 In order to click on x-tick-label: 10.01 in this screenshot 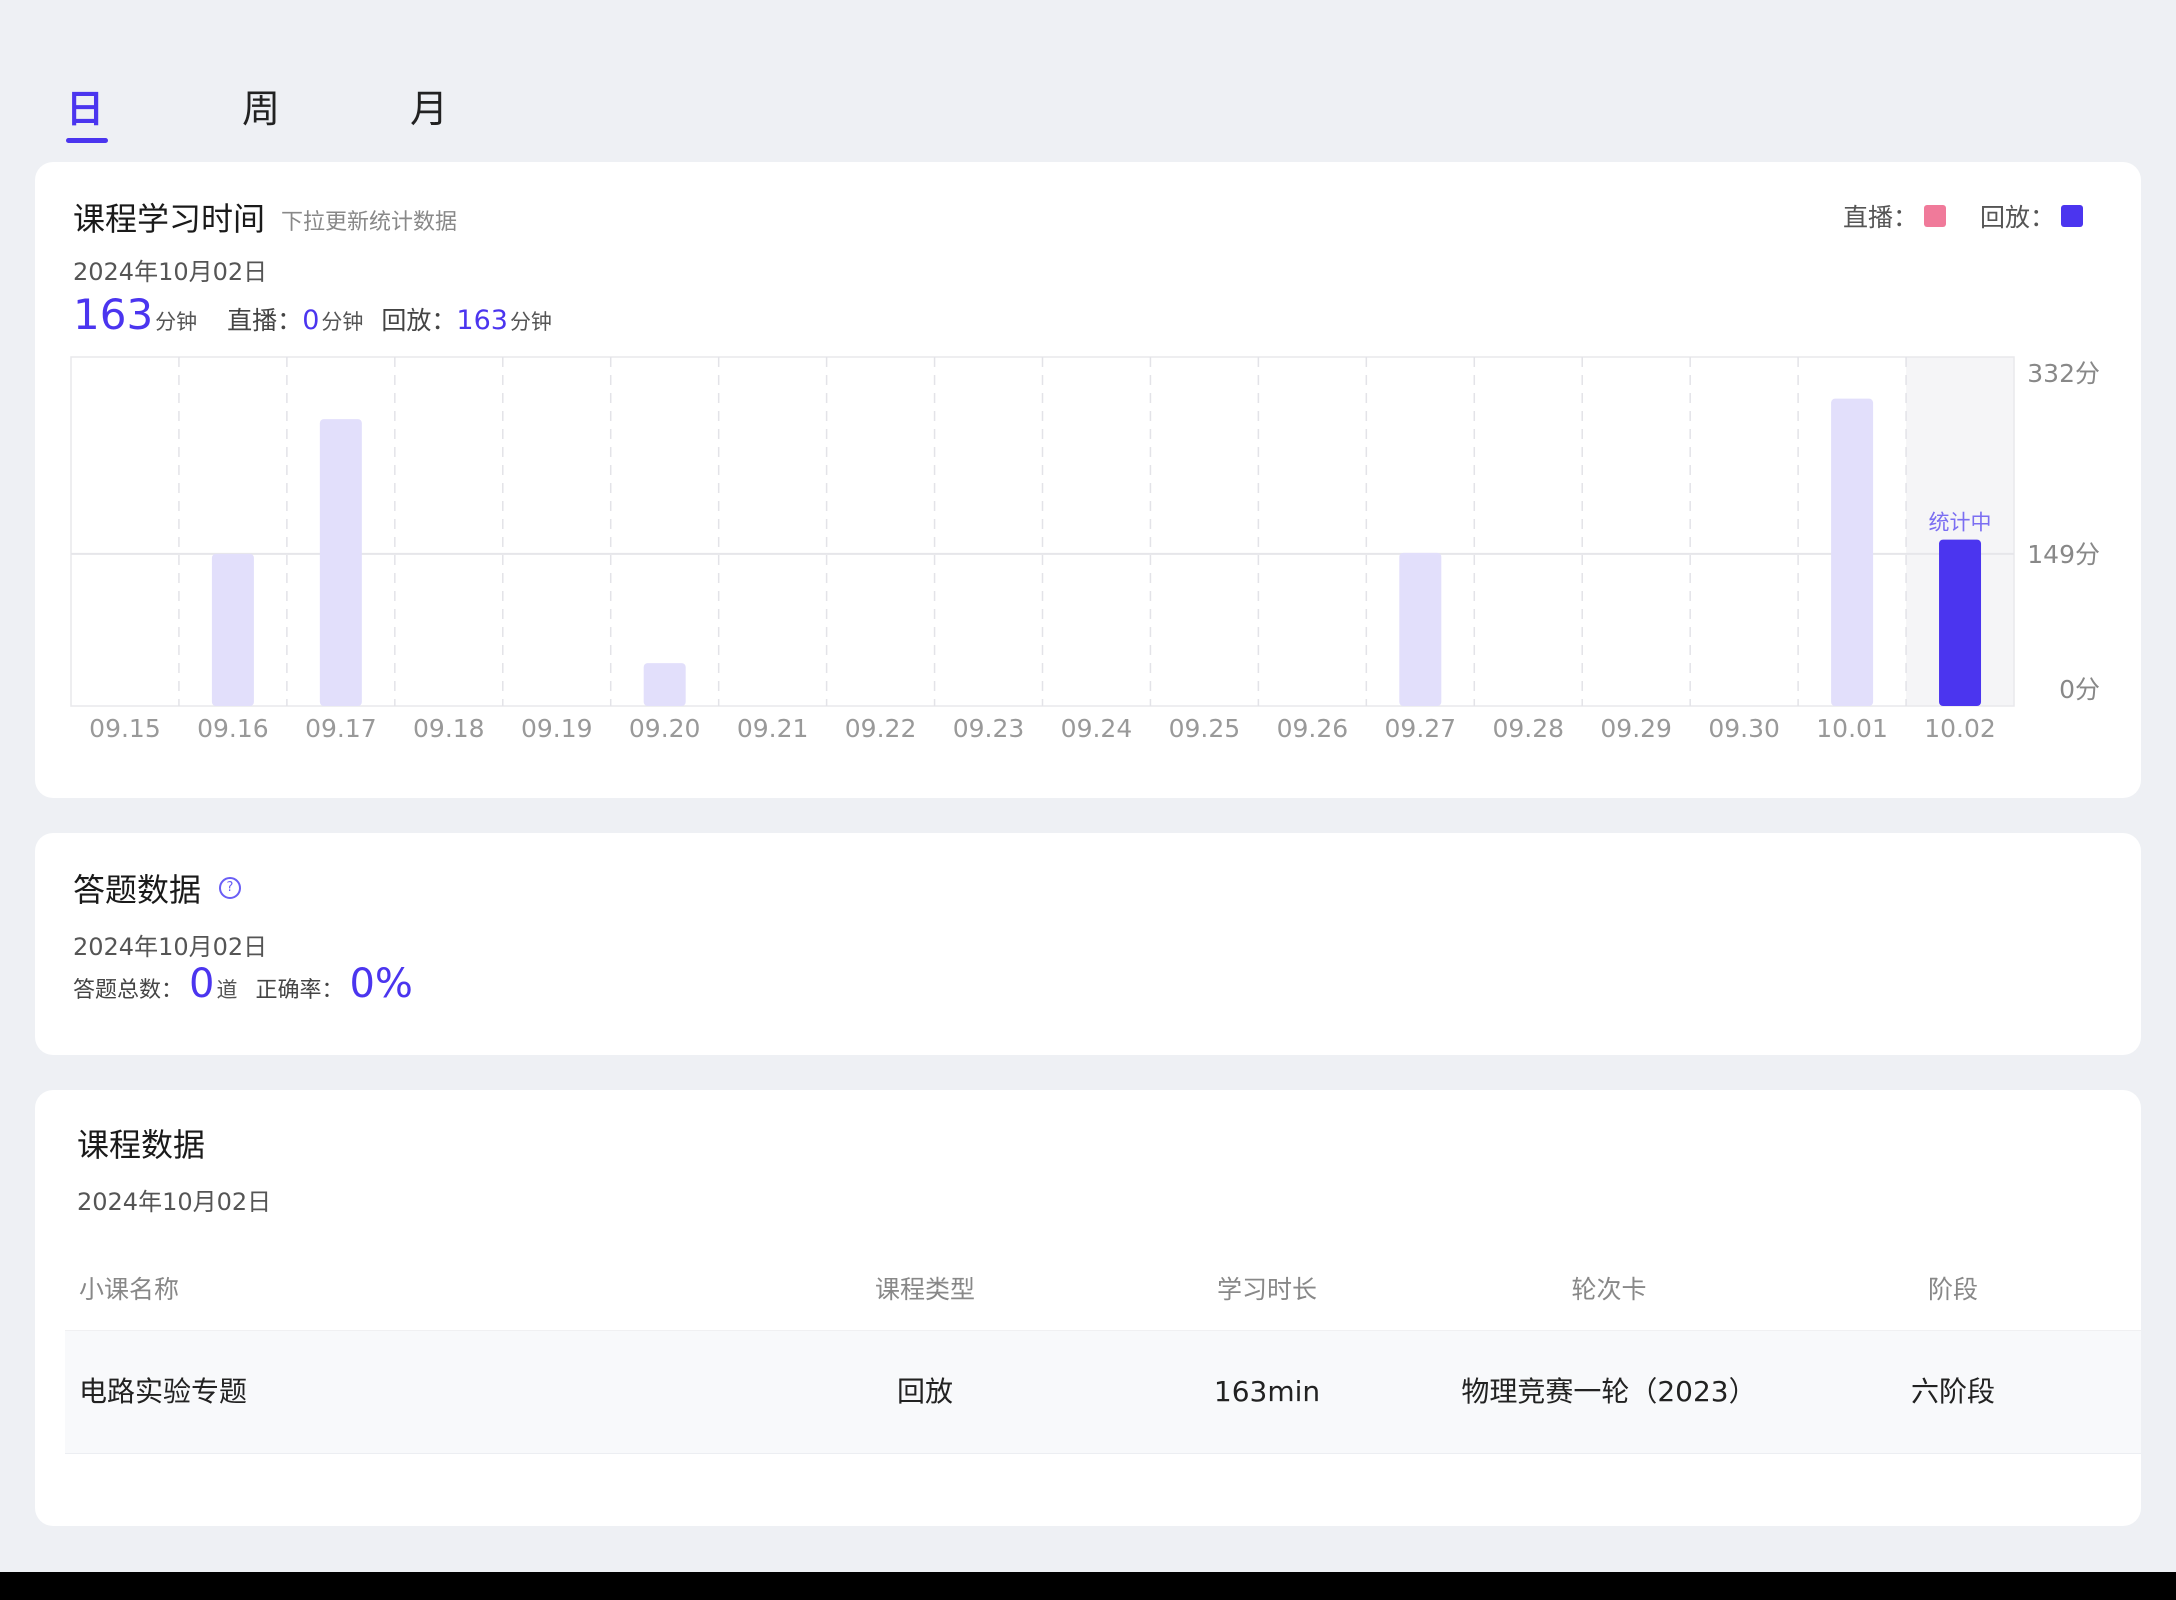, I will do `click(1852, 728)`.